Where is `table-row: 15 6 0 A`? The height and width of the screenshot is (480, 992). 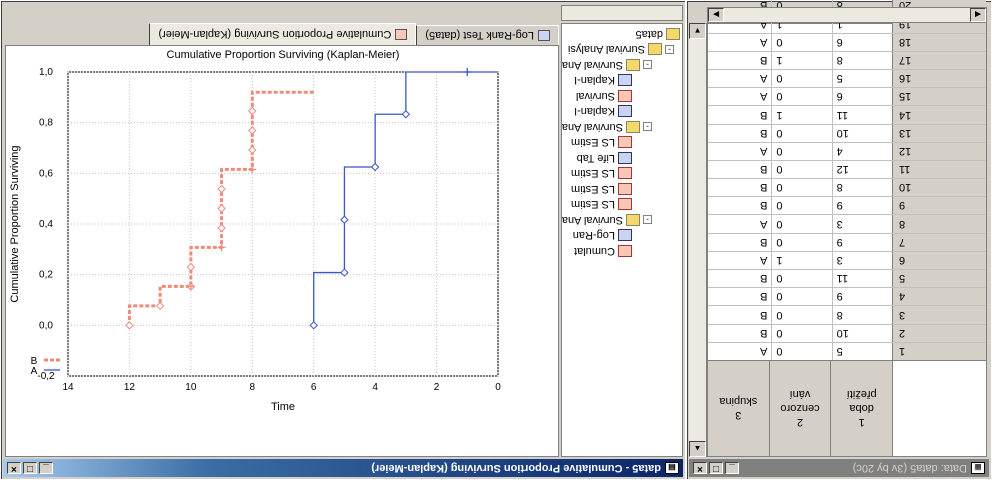
table-row: 15 6 0 A is located at coordinates (847, 96).